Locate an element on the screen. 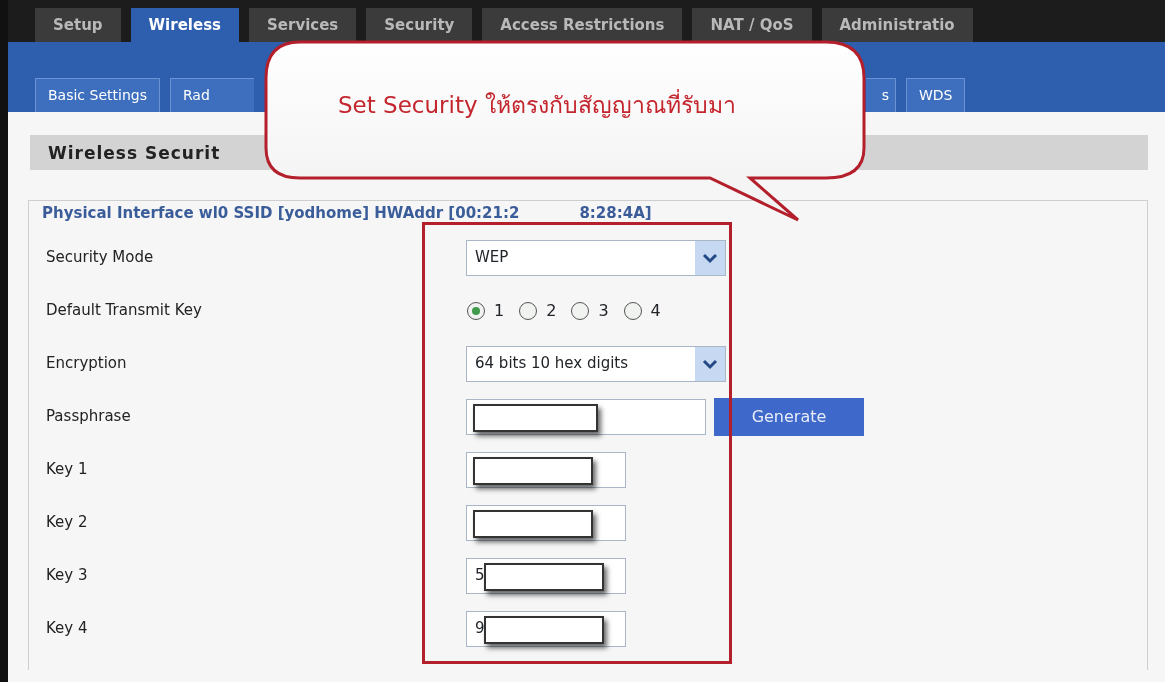  radio-label: 1 is located at coordinates (499, 310).